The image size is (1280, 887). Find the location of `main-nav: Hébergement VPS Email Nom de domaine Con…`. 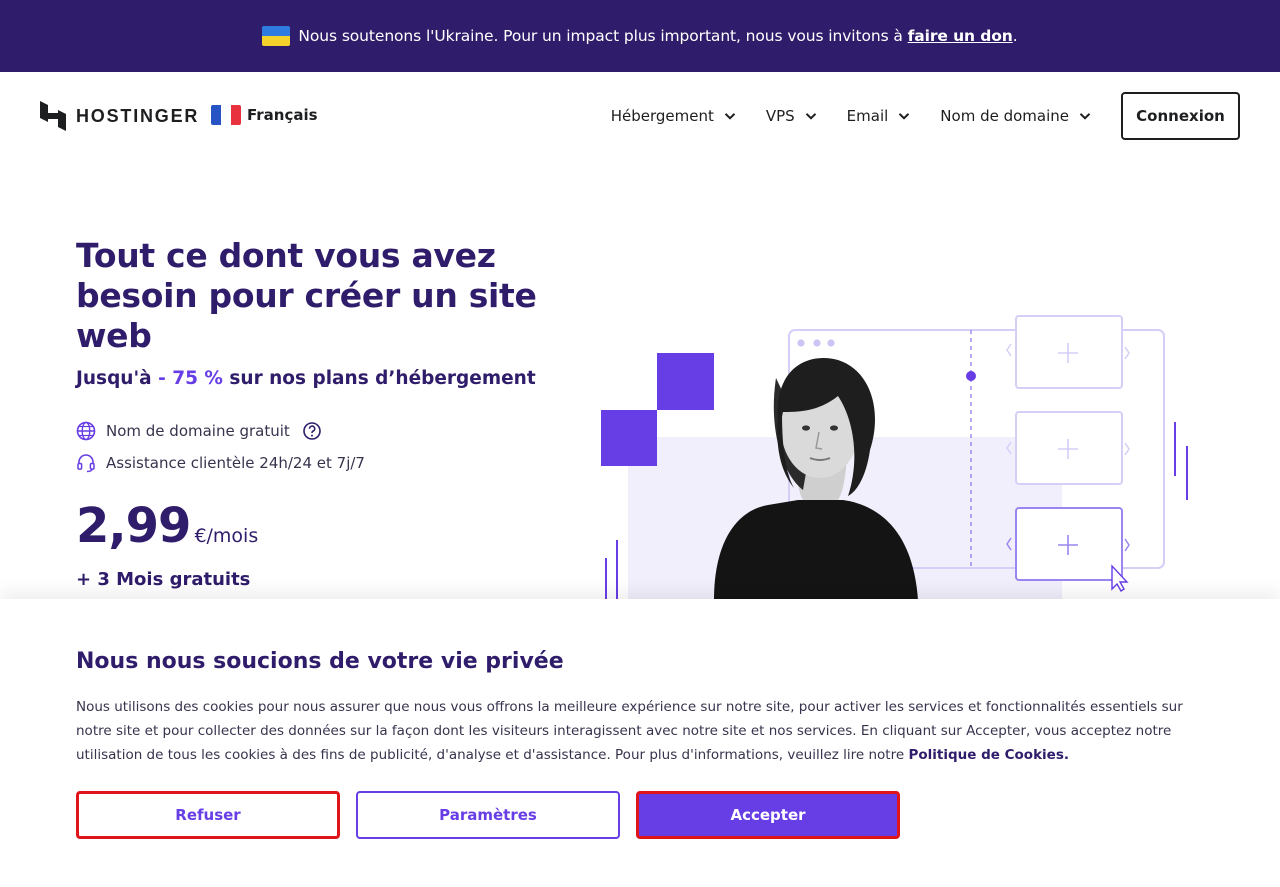

main-nav: Hébergement VPS Email Nom de domaine Con… is located at coordinates (925, 116).